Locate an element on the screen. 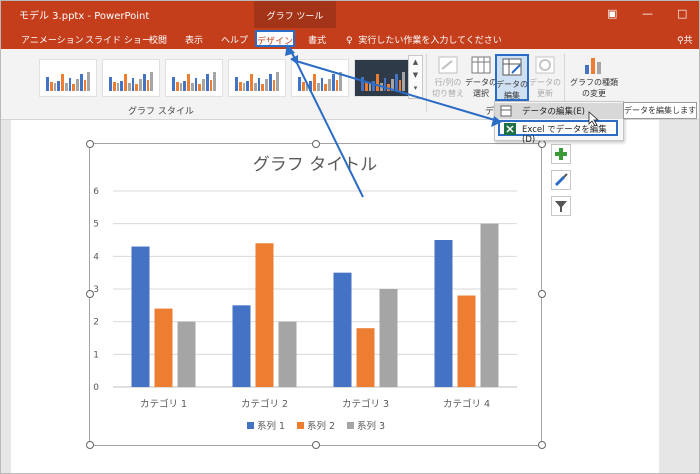  annotation-overlay is located at coordinates (442, 121).